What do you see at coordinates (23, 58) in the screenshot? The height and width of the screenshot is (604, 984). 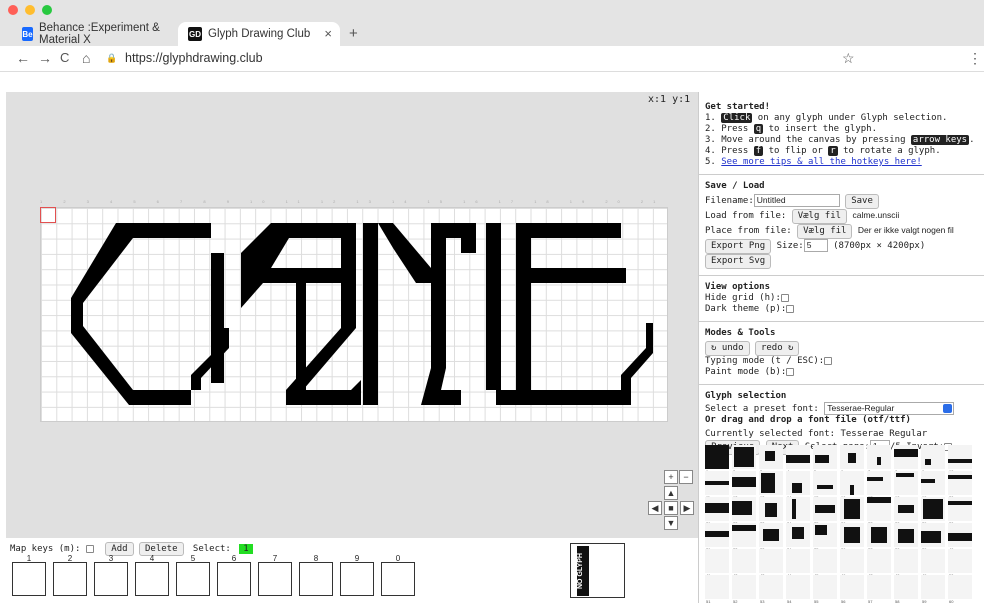 I see `back-icon: ←` at bounding box center [23, 58].